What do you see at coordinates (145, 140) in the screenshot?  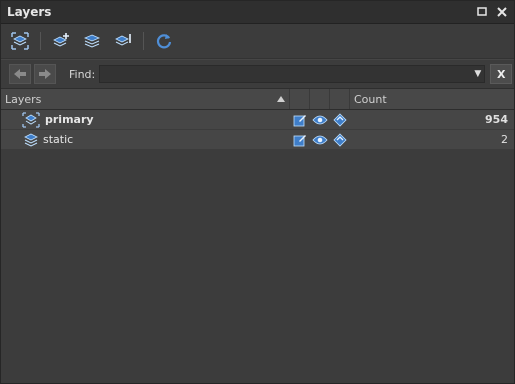 I see `layer-name-cell: static` at bounding box center [145, 140].